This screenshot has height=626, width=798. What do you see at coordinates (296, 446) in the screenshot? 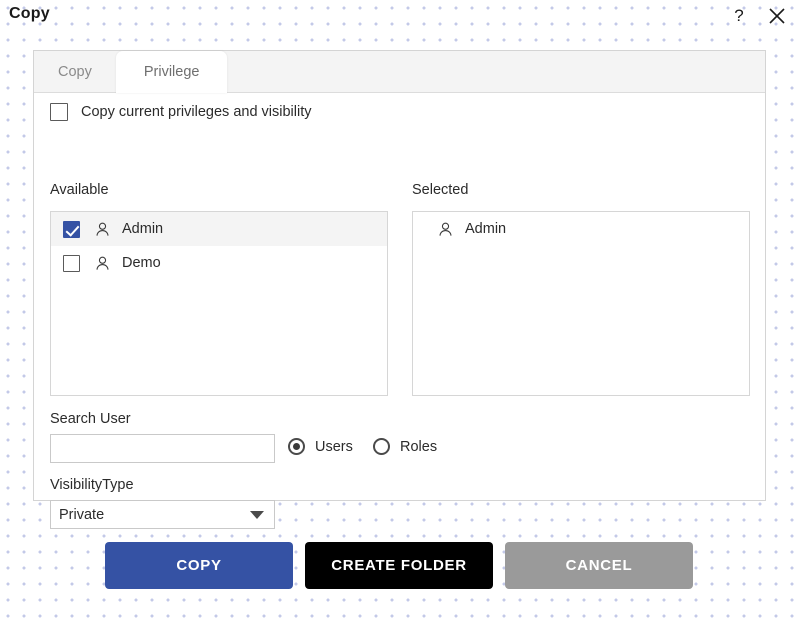
I see `users-radio-button` at bounding box center [296, 446].